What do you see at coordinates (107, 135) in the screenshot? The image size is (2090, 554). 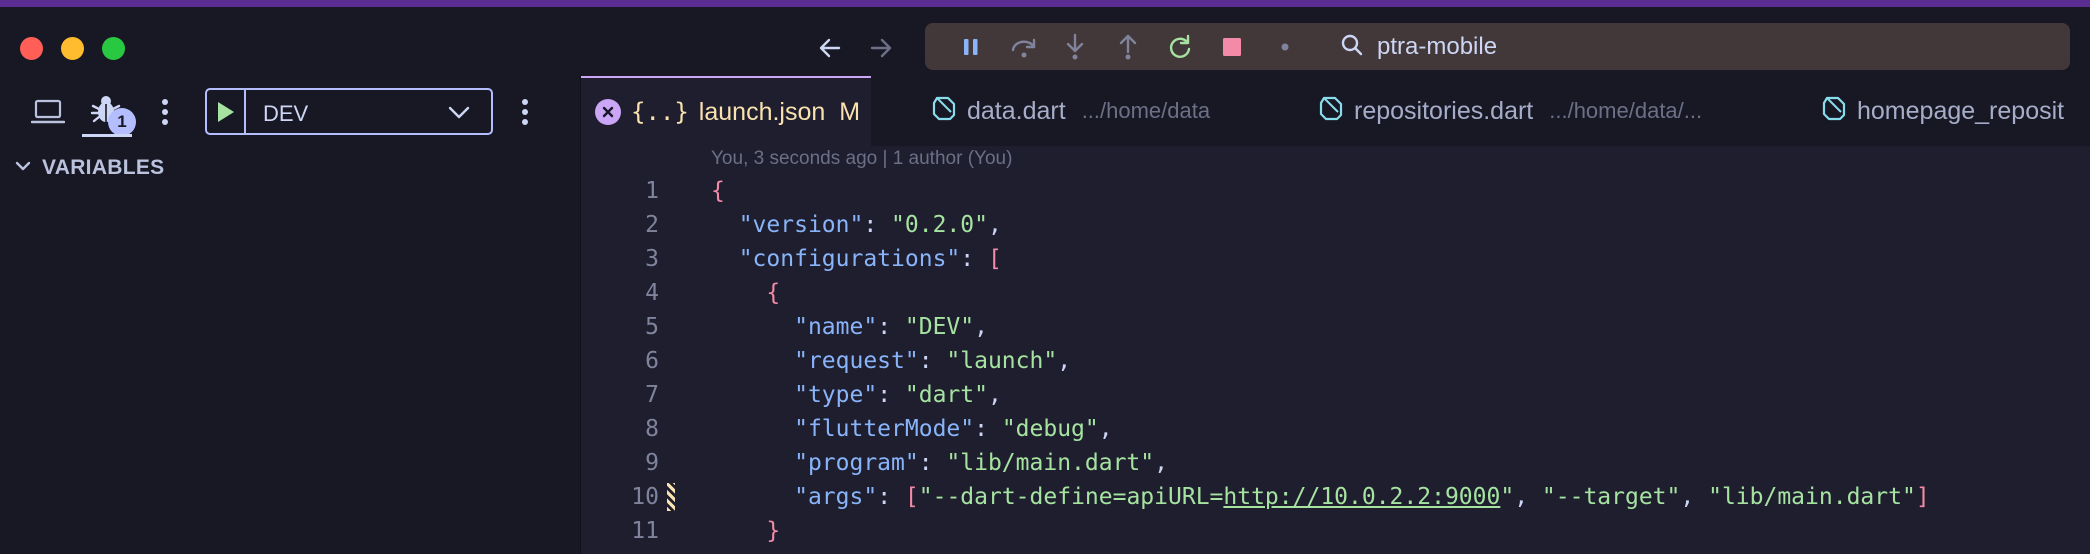 I see `active-view-indicator` at bounding box center [107, 135].